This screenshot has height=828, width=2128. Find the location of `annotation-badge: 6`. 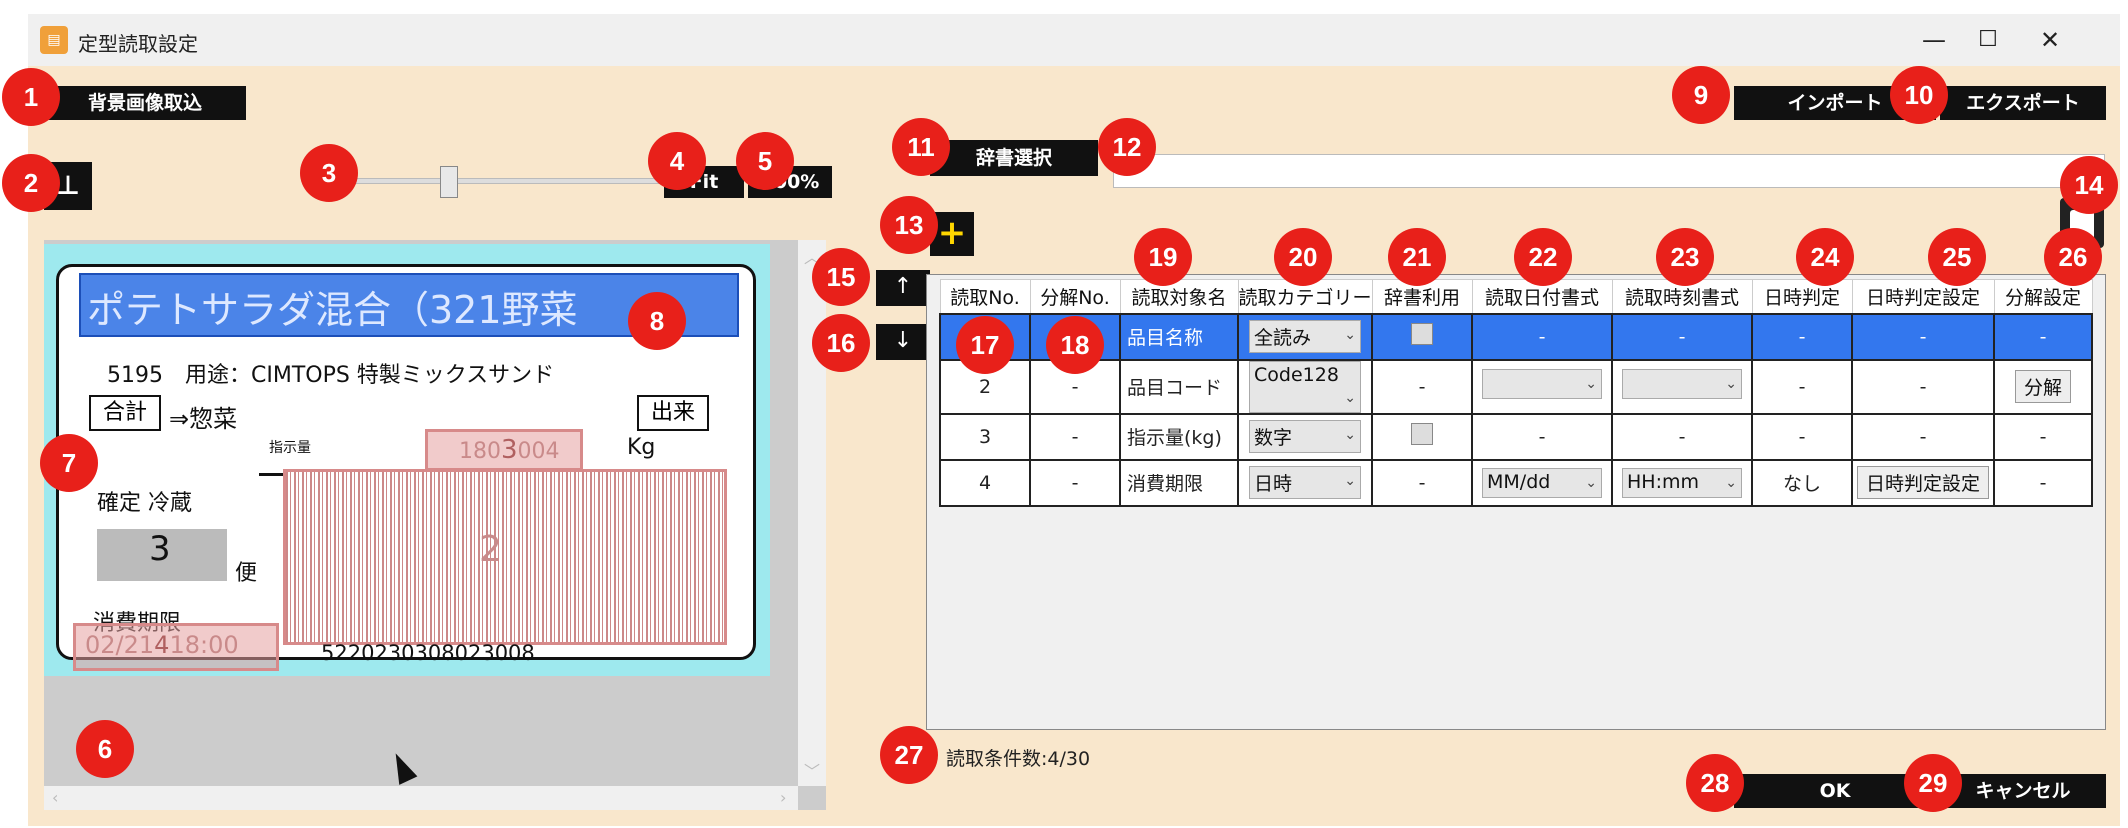

annotation-badge: 6 is located at coordinates (105, 749).